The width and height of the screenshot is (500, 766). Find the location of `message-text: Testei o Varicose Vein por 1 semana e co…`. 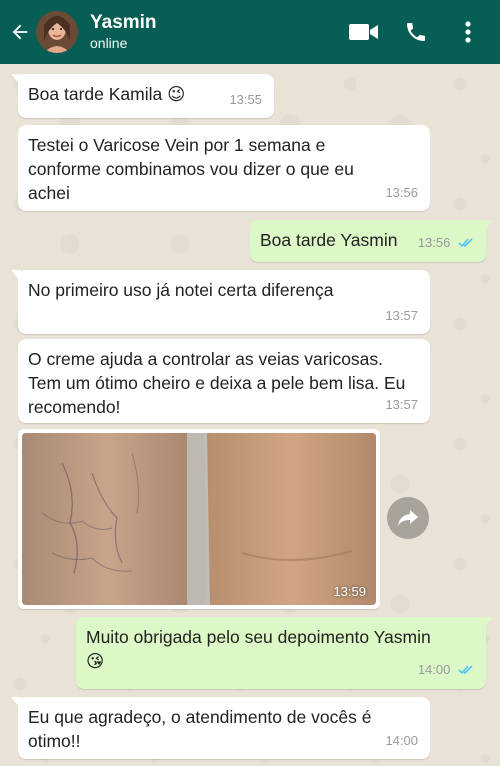

message-text: Testei o Varicose Vein por 1 semana e co… is located at coordinates (191, 169).